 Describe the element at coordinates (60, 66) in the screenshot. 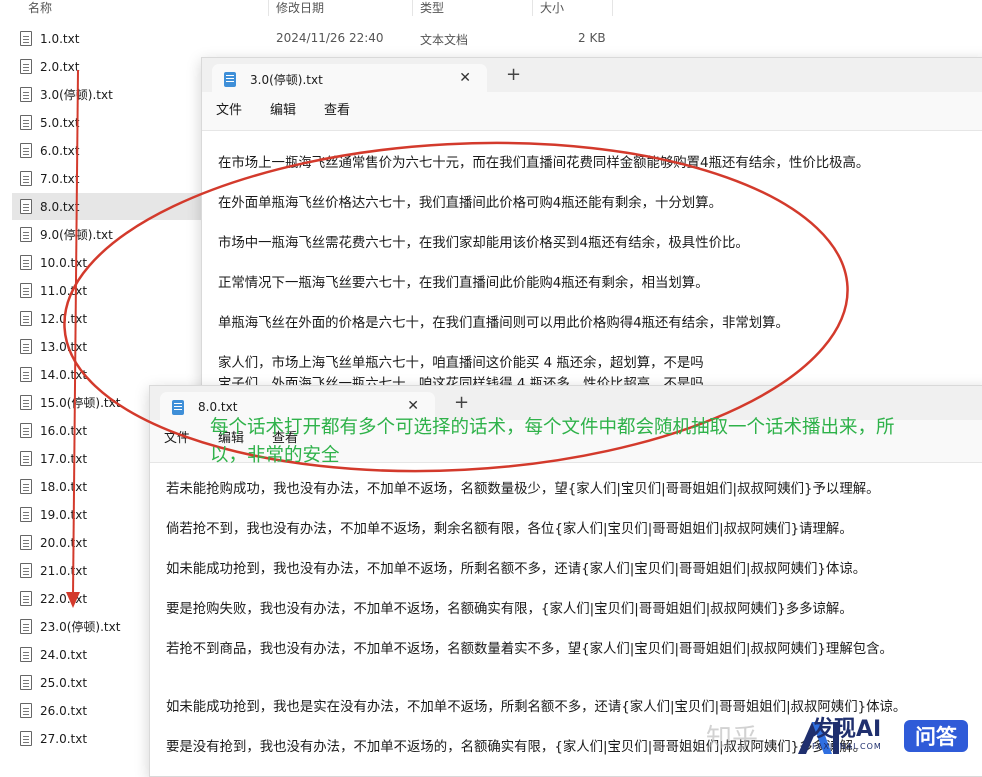

I see `file-name: 2.0.txt` at that location.